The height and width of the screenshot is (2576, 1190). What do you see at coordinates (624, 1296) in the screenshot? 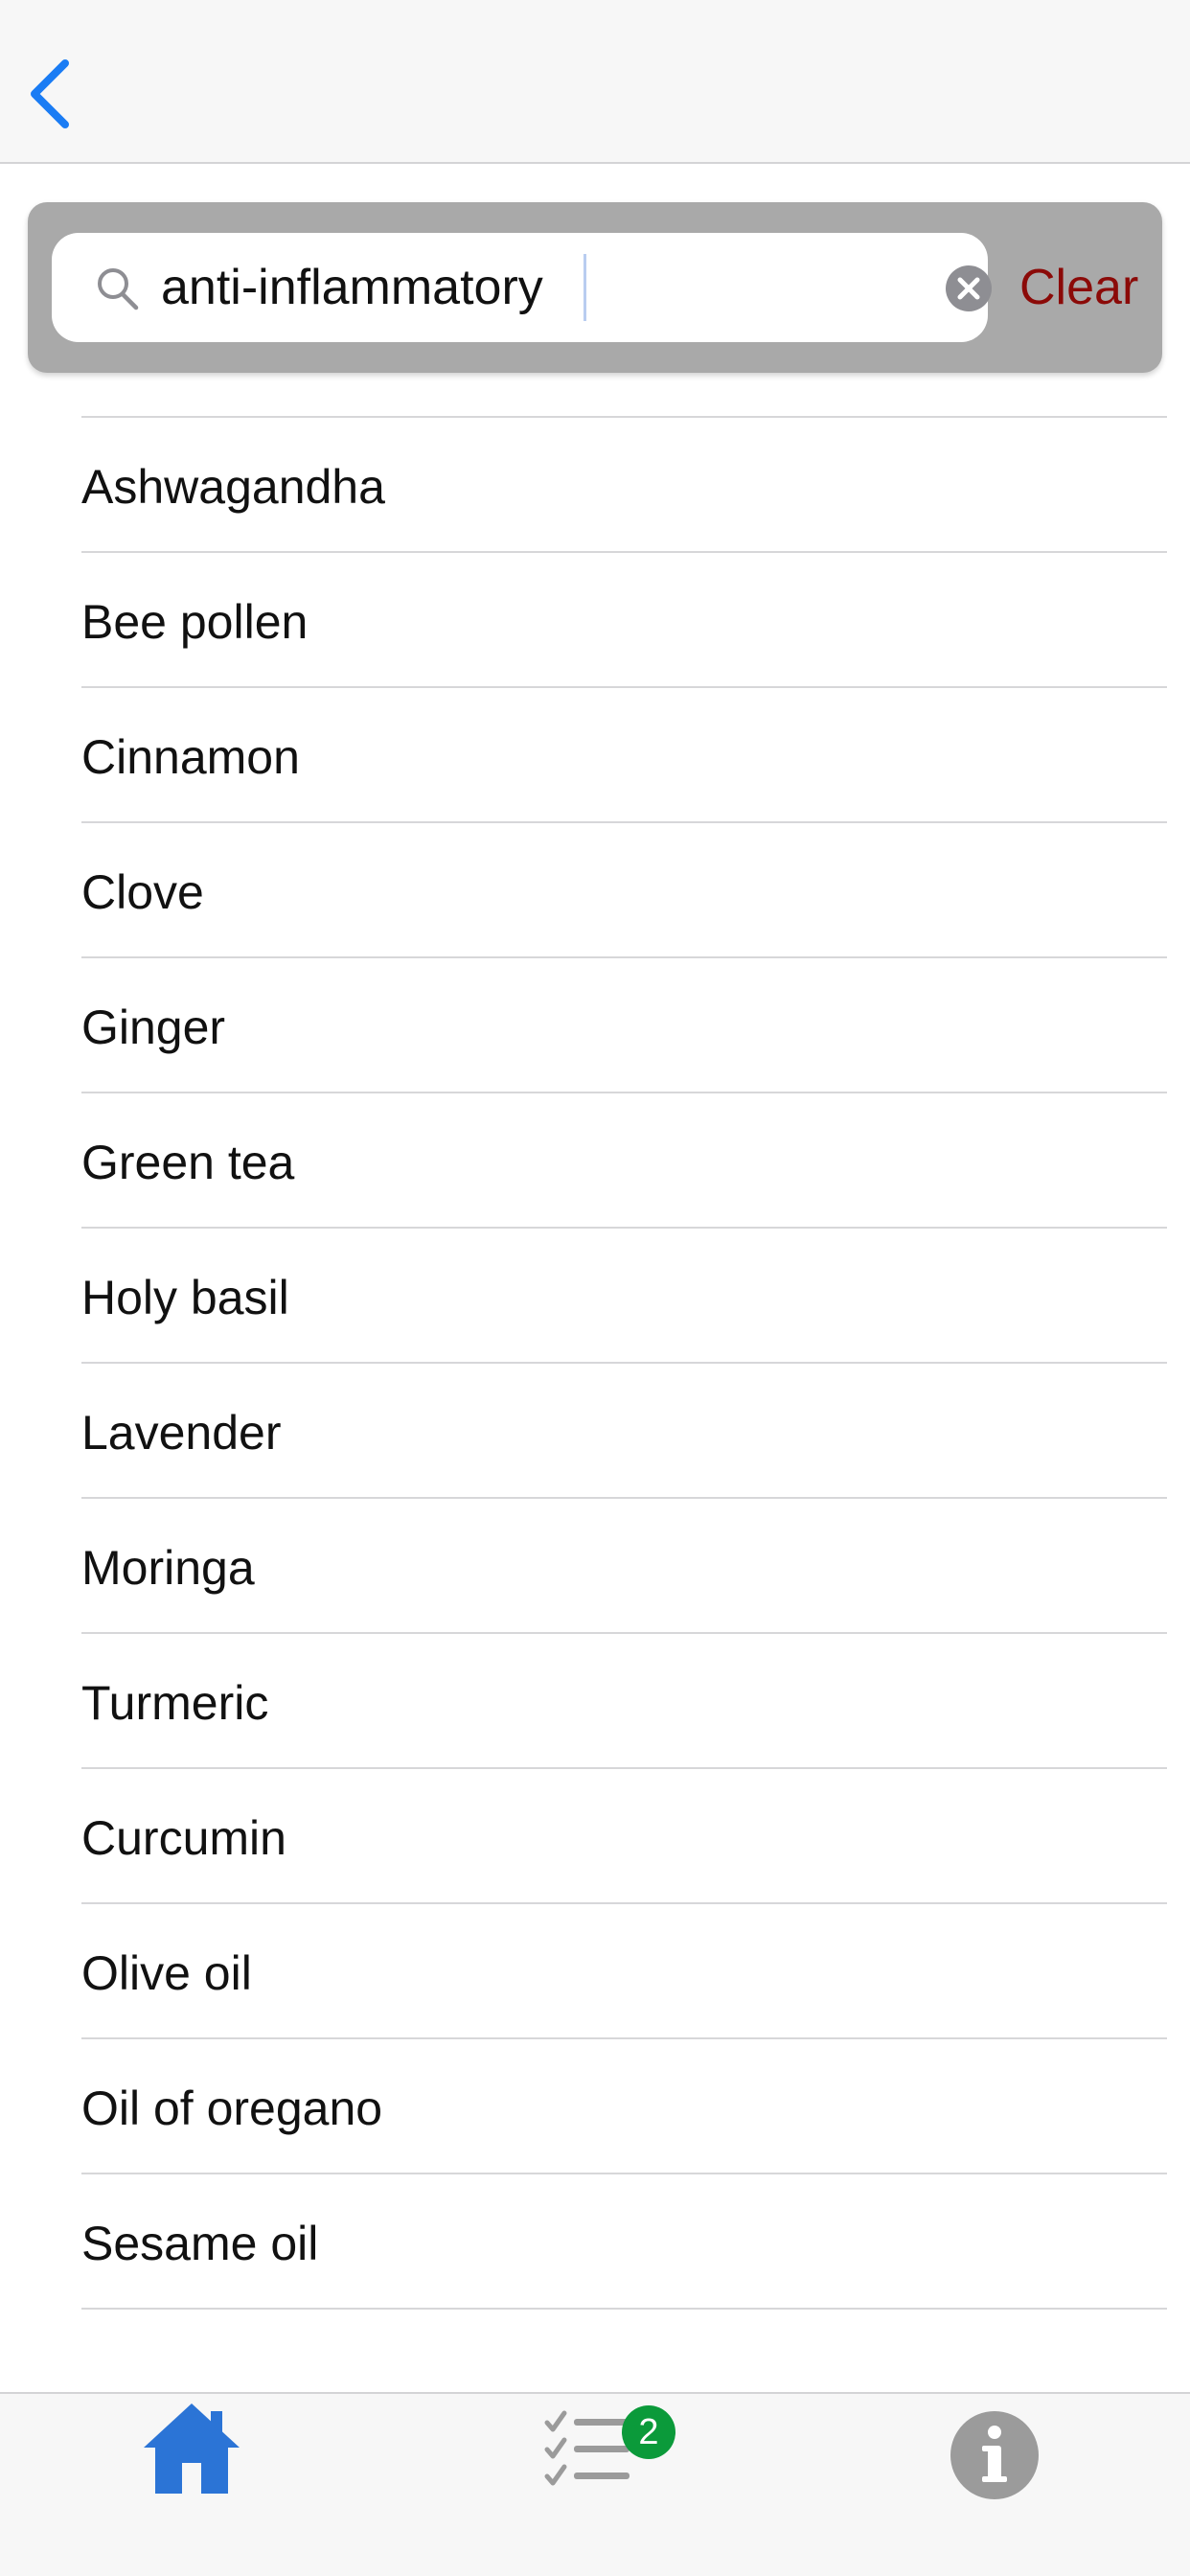
I see `list-item: Holy basil` at bounding box center [624, 1296].